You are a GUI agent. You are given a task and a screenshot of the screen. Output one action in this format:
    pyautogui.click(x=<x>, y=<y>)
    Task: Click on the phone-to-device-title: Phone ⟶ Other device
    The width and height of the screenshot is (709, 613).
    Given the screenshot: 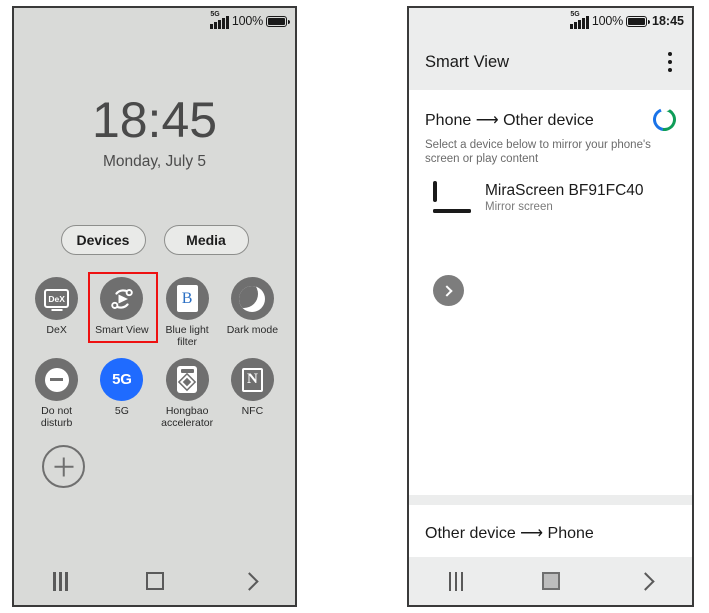 What is the action you would take?
    pyautogui.click(x=509, y=120)
    